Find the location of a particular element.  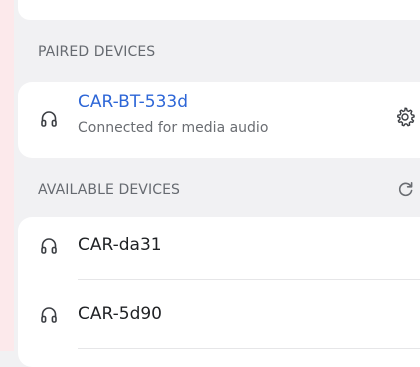

paired-device-status: Connected for media audio is located at coordinates (173, 128).